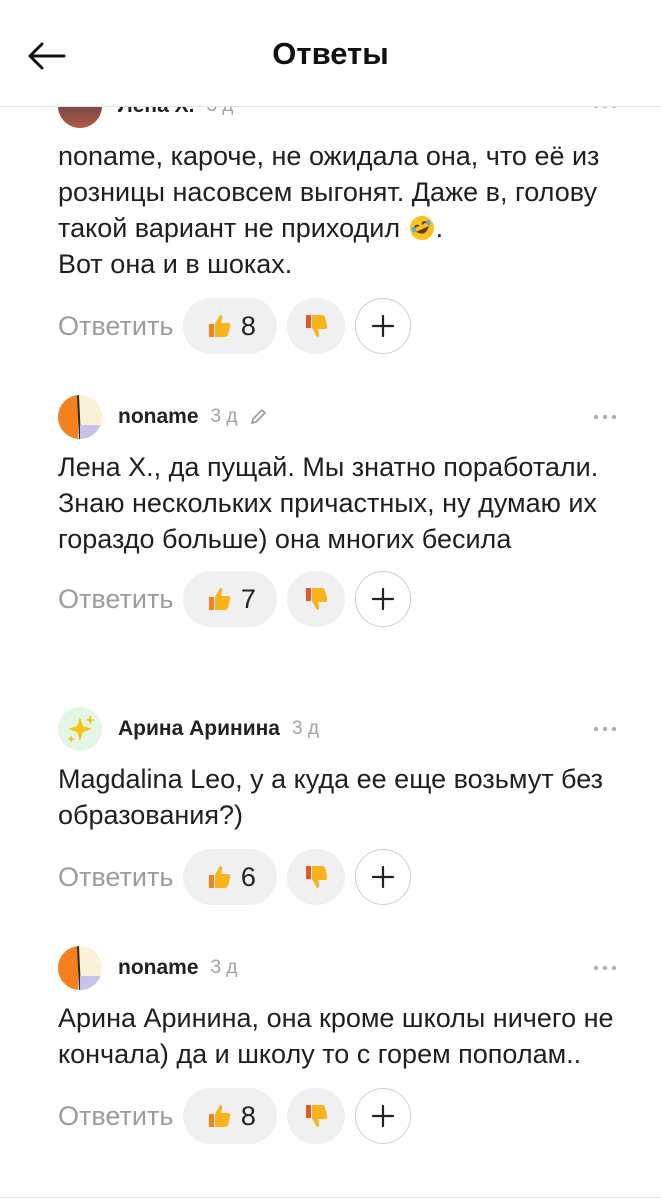 This screenshot has height=1200, width=661. I want to click on top-bar: Ответы, so click(330, 53).